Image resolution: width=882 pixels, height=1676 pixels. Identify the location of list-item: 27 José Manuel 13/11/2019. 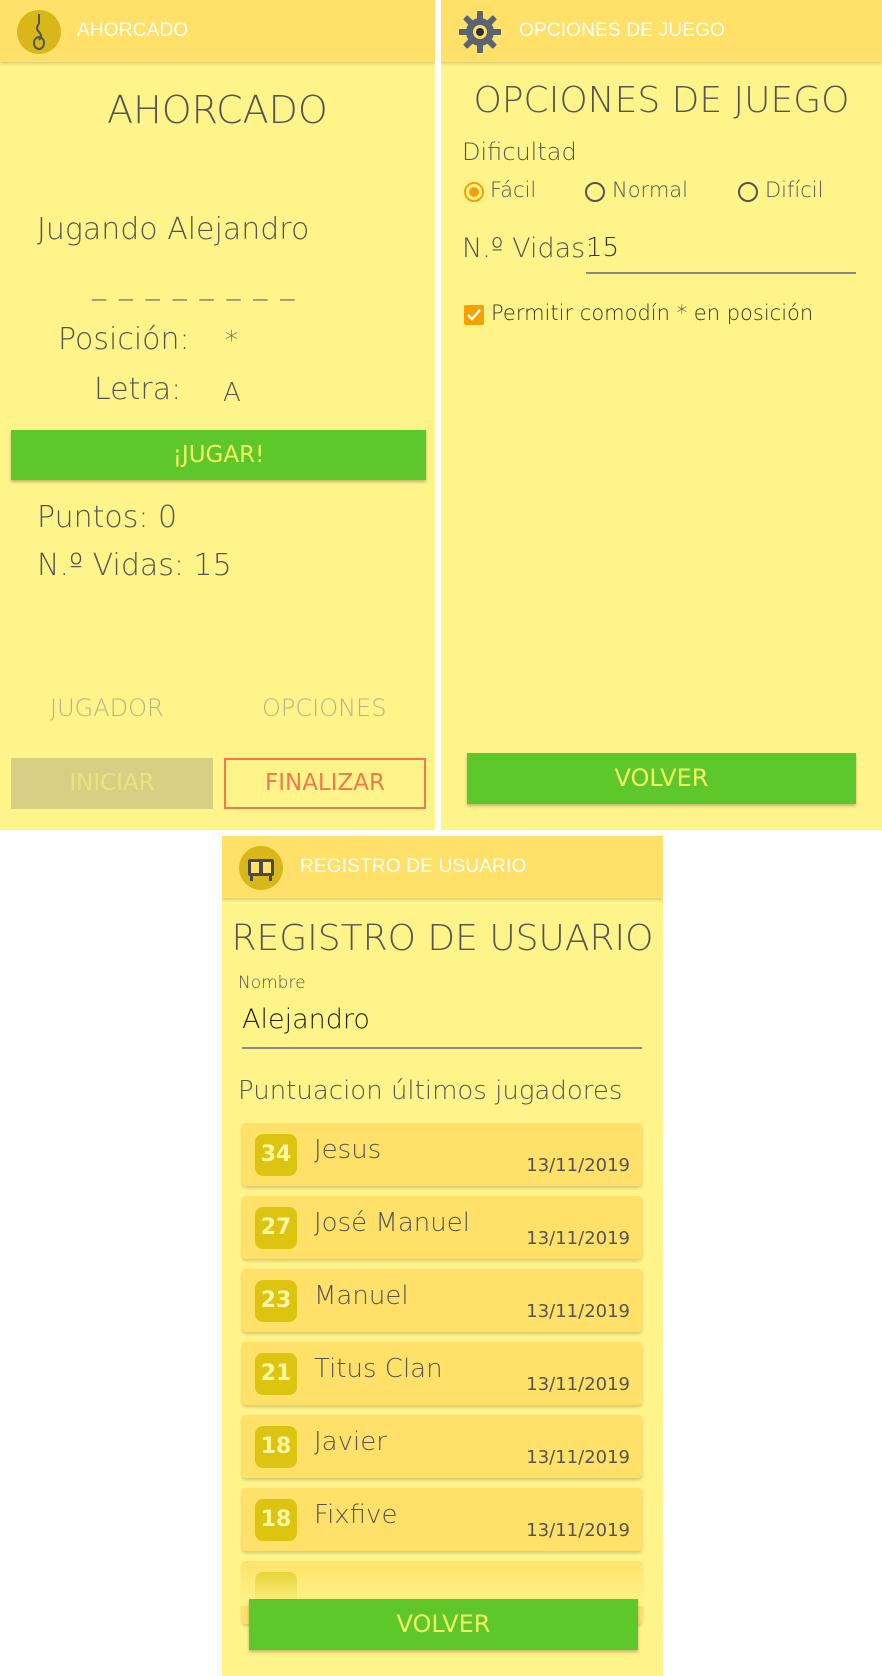
(442, 1227).